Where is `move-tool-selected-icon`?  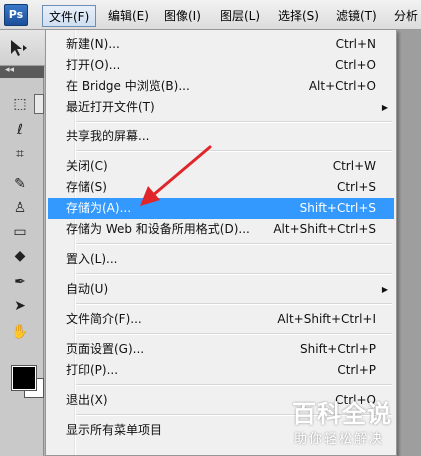 move-tool-selected-icon is located at coordinates (39, 104).